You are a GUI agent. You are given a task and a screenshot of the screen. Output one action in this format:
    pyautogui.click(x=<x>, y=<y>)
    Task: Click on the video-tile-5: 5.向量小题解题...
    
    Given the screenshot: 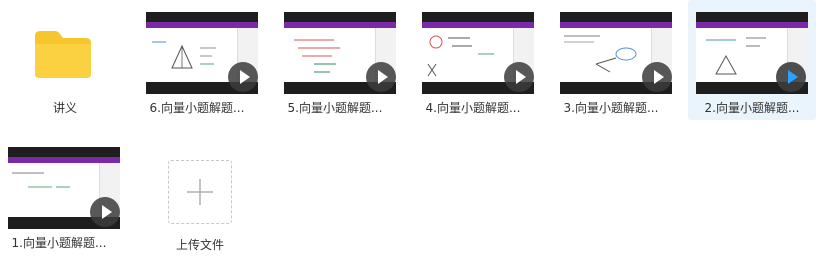 What is the action you would take?
    pyautogui.click(x=335, y=60)
    